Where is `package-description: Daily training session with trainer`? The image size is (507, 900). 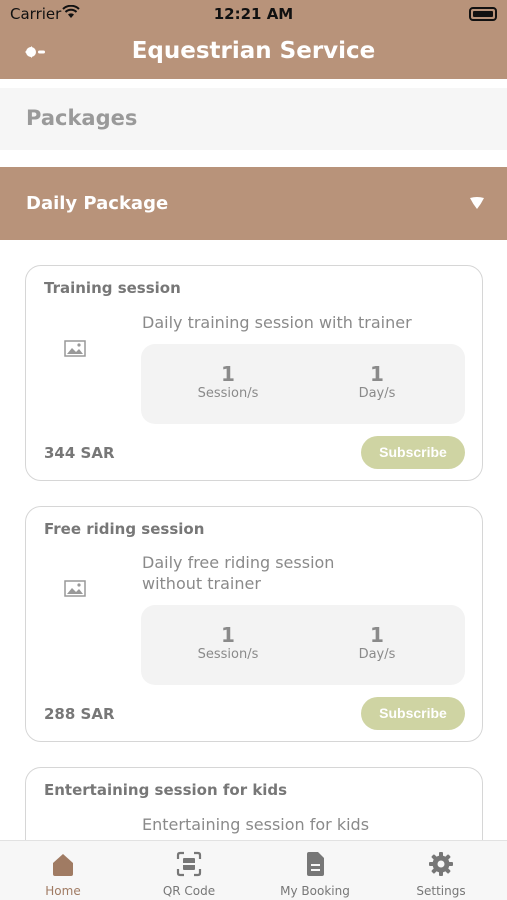
package-description: Daily training session with trainer is located at coordinates (277, 322).